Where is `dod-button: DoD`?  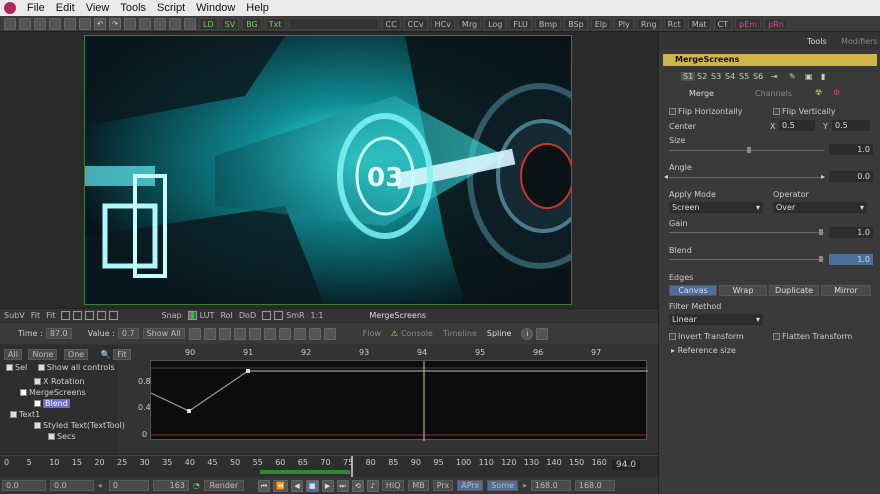 dod-button: DoD is located at coordinates (247, 315).